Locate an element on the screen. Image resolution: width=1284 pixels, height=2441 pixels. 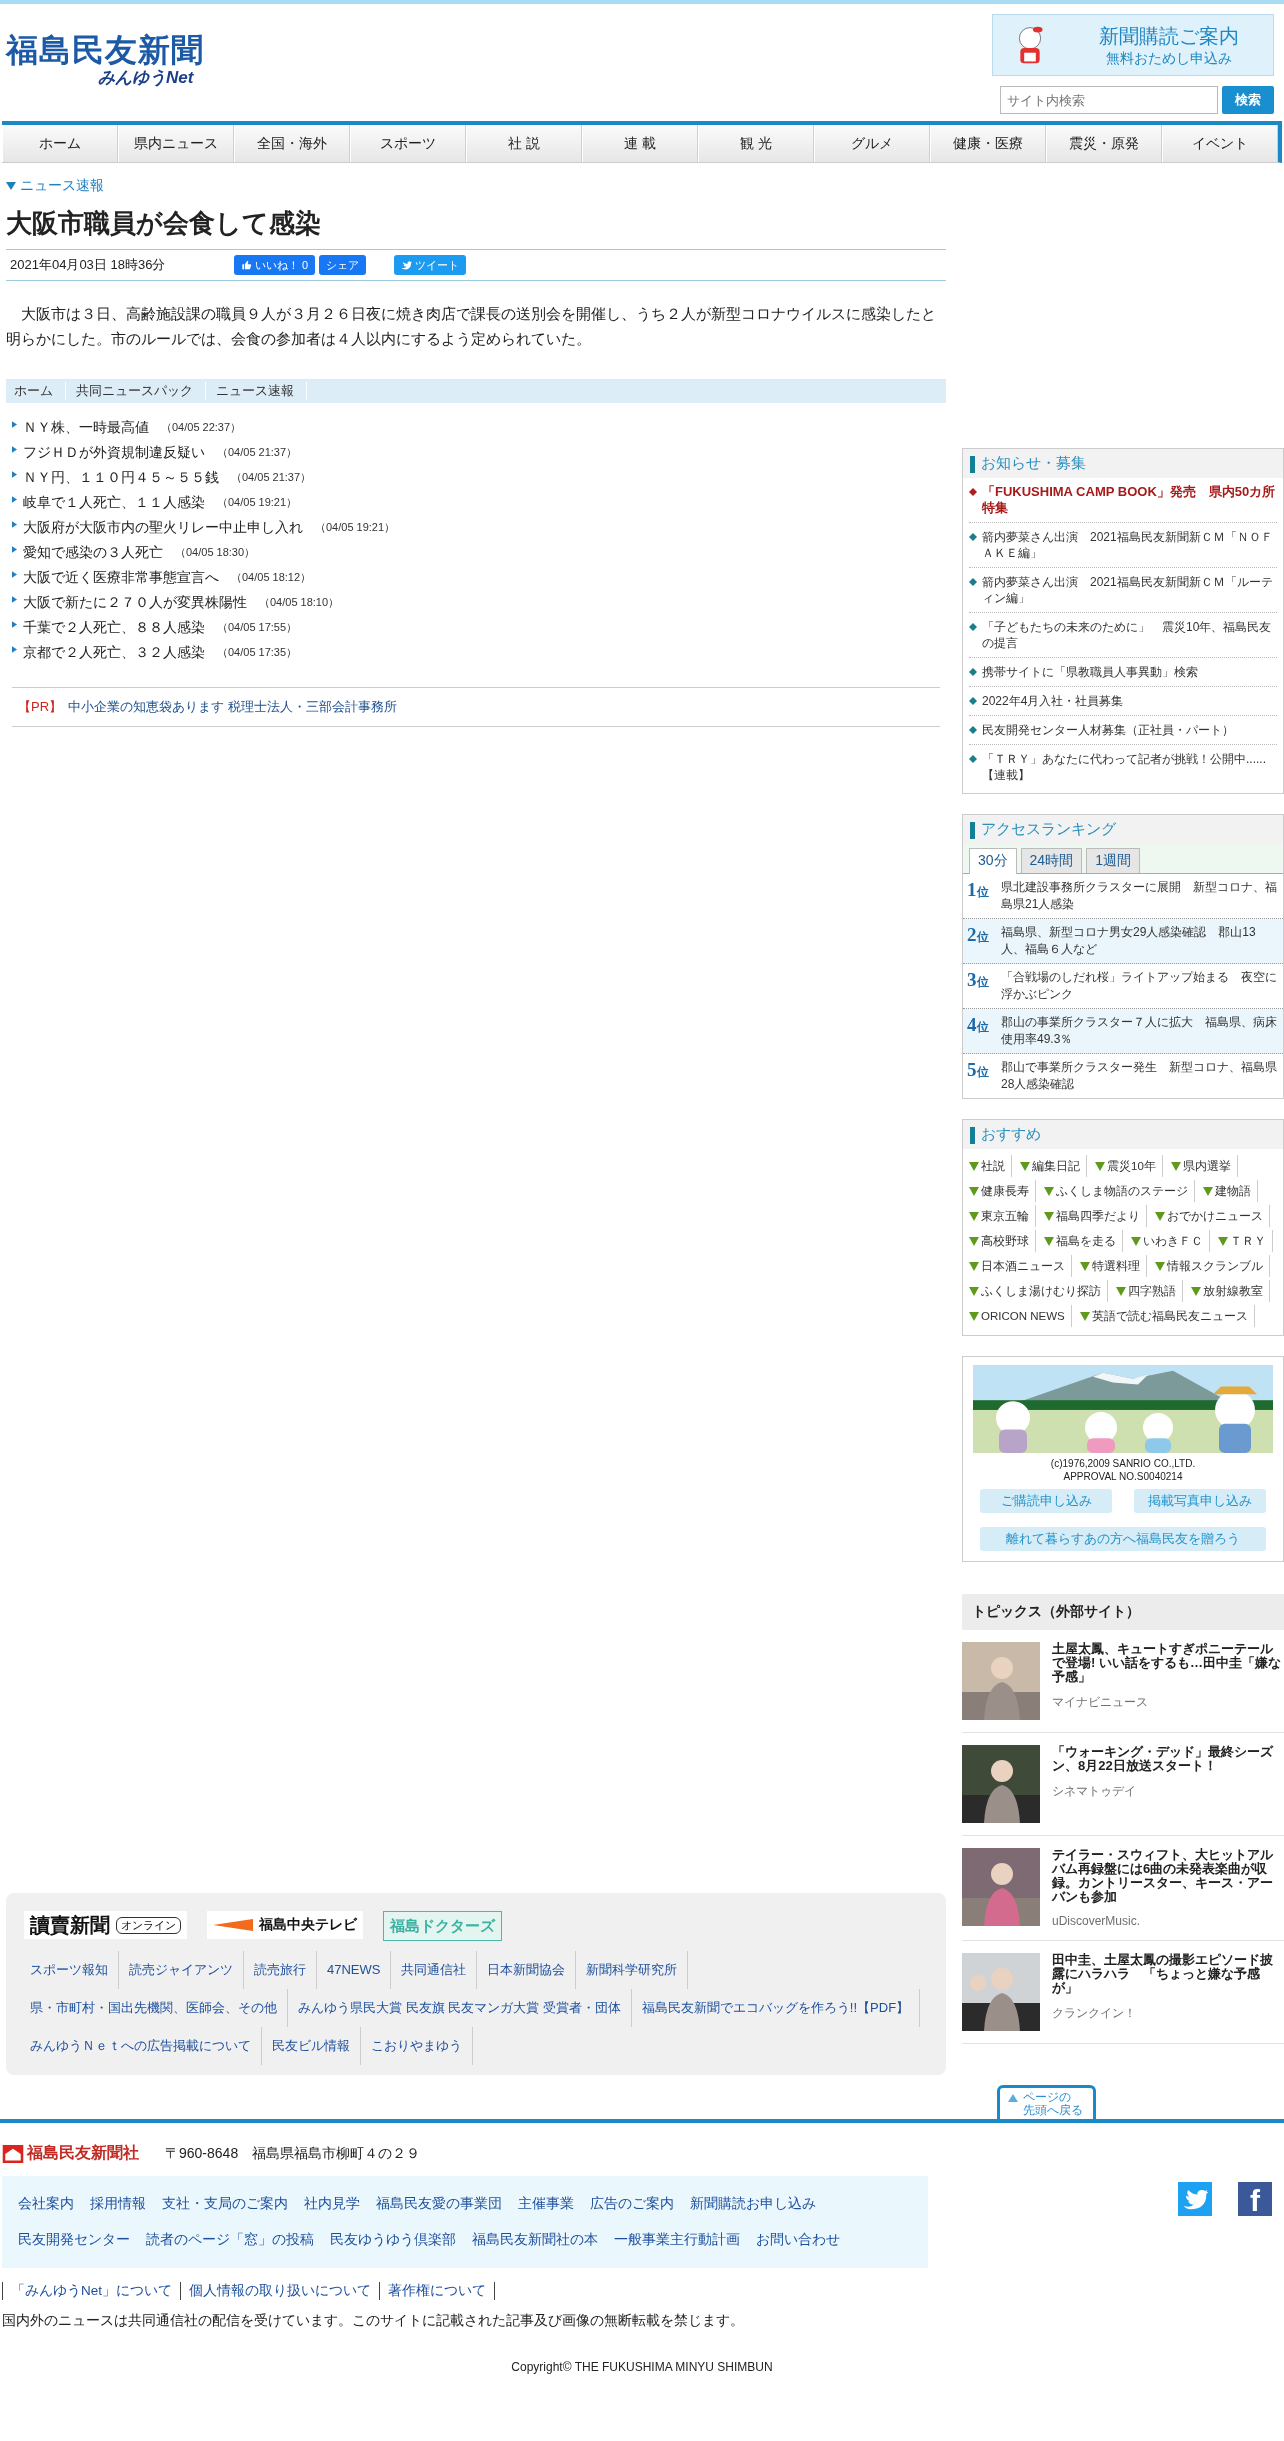
partner-link: こおりやまゆう is located at coordinates (417, 2046).